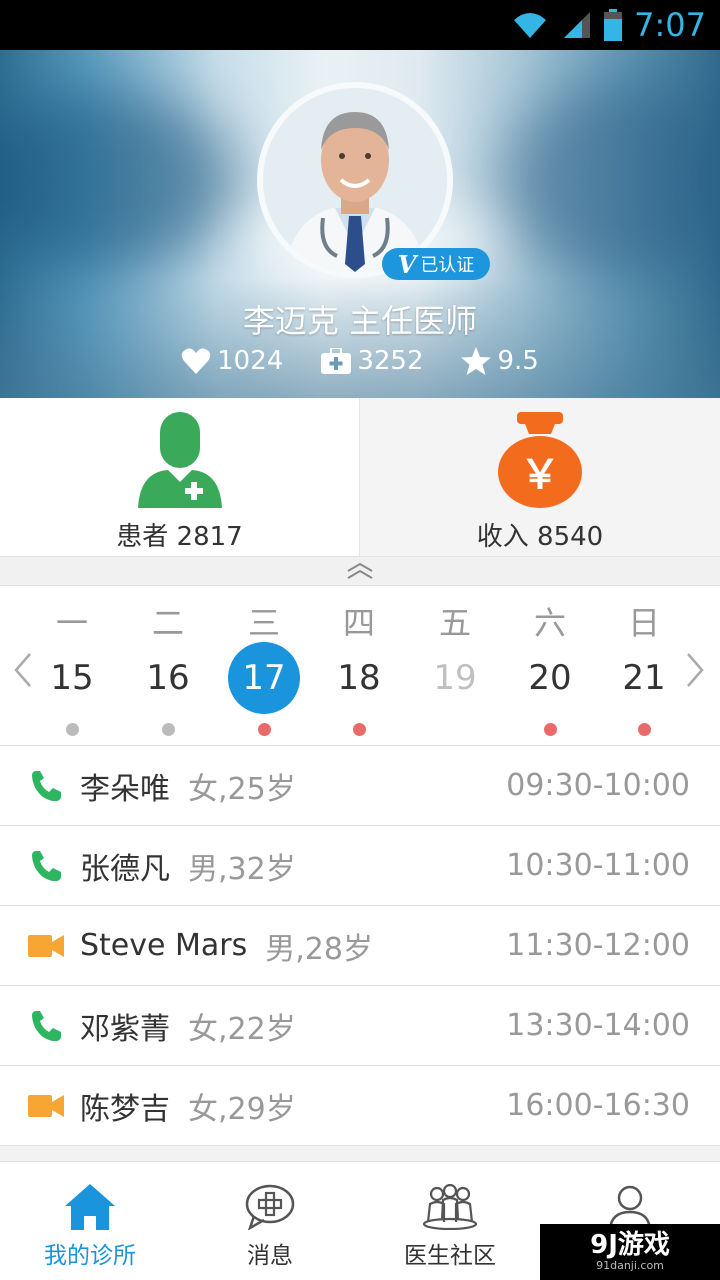  What do you see at coordinates (242, 1109) in the screenshot?
I see `patient-info: 女,29岁` at bounding box center [242, 1109].